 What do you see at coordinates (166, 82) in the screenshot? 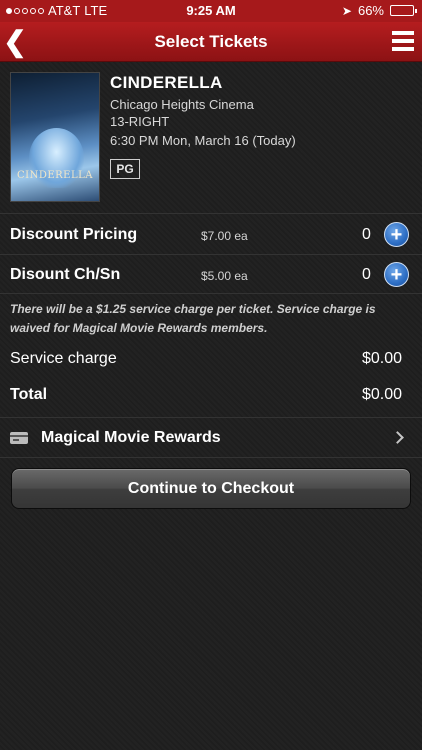
I see `movie-title: CINDERELLA` at bounding box center [166, 82].